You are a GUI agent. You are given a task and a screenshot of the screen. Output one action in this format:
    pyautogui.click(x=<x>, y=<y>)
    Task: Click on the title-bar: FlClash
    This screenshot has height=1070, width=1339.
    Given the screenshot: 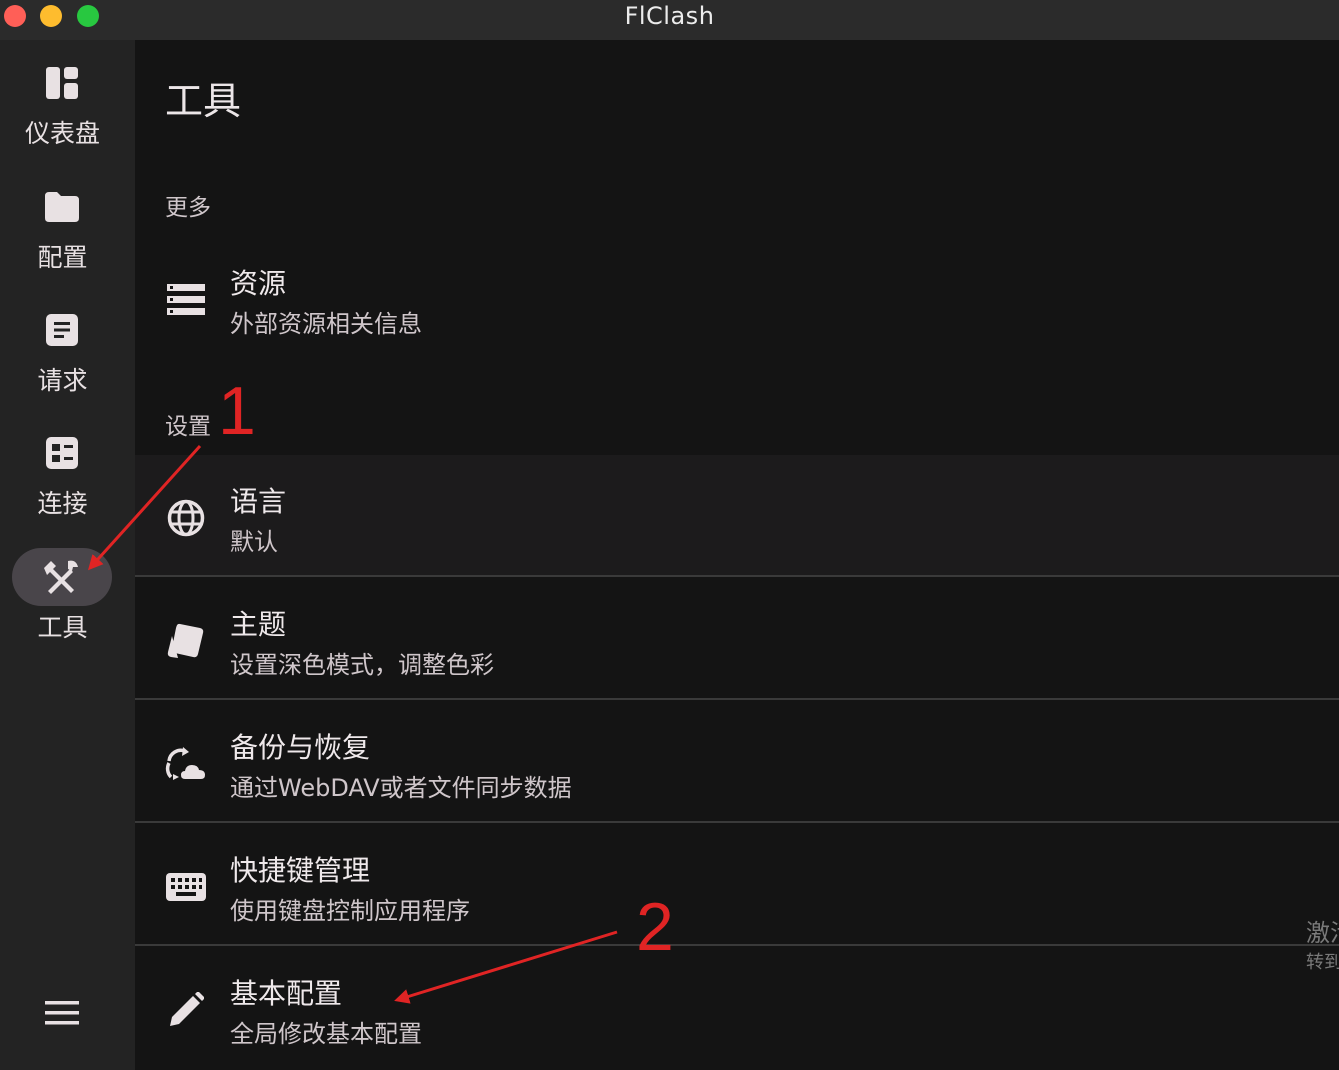 What is the action you would take?
    pyautogui.click(x=669, y=20)
    